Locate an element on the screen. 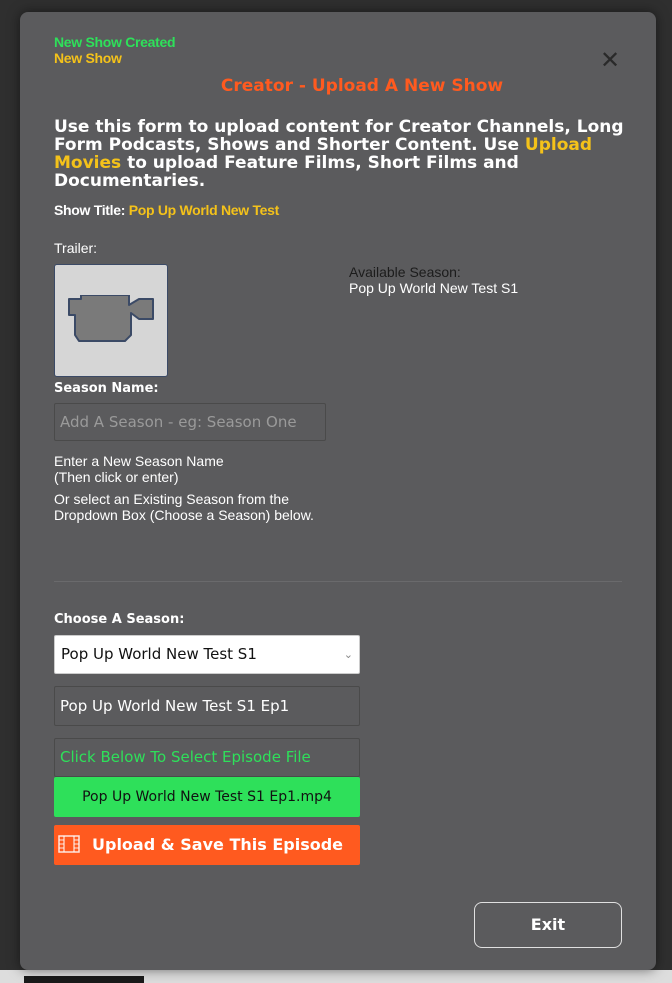 The image size is (672, 983). modal-title: Creator - Upload A New Show is located at coordinates (362, 86).